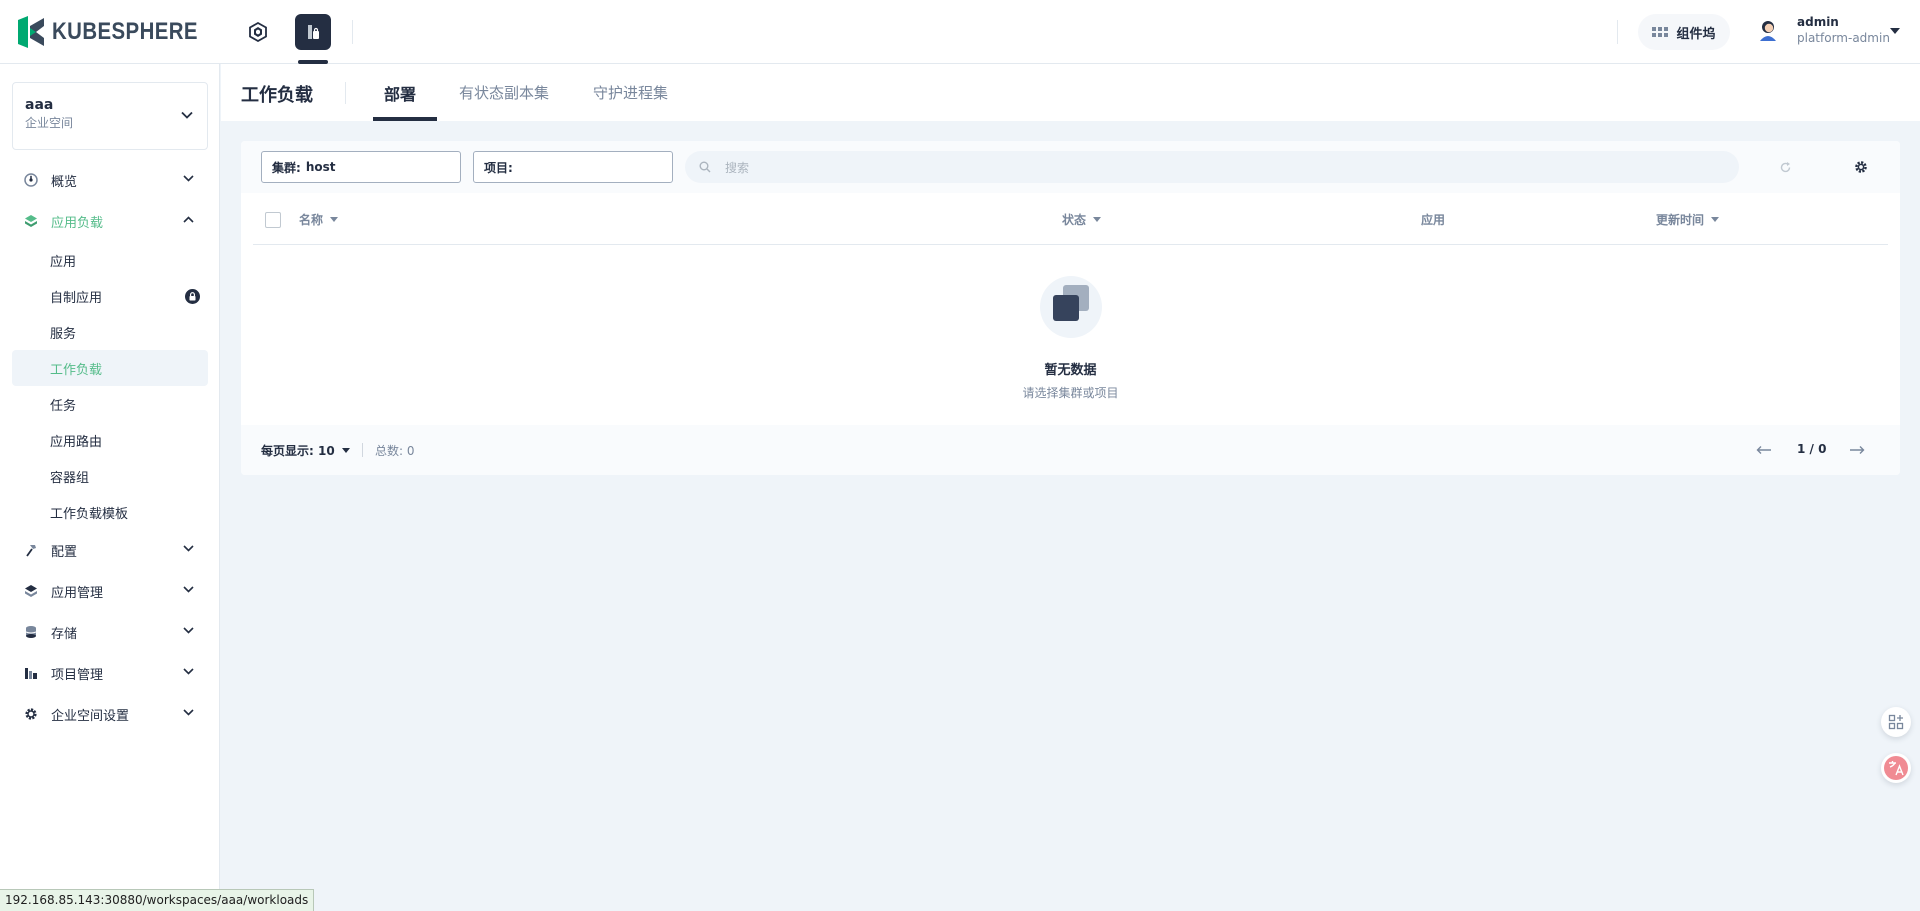 The image size is (1920, 911). I want to click on workspace-nav-icon, so click(313, 32).